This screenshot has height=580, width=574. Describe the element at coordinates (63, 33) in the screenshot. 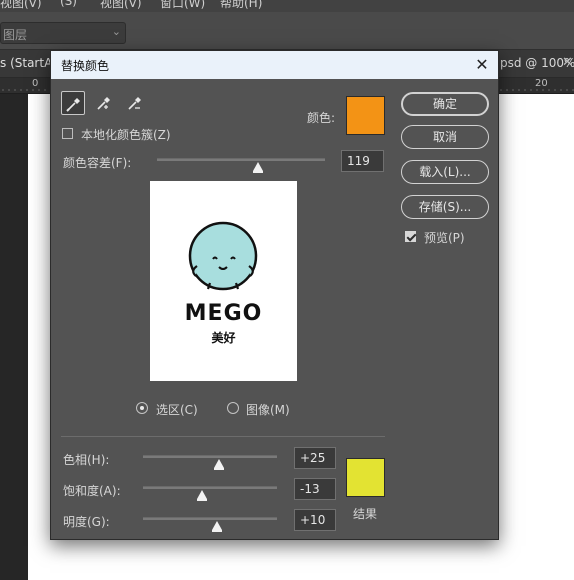

I see `layer-select: 图层 ⌄` at that location.